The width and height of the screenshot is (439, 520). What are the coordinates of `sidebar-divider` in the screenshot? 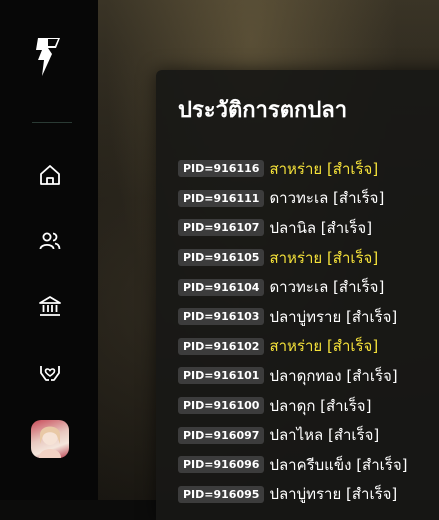 It's located at (52, 122).